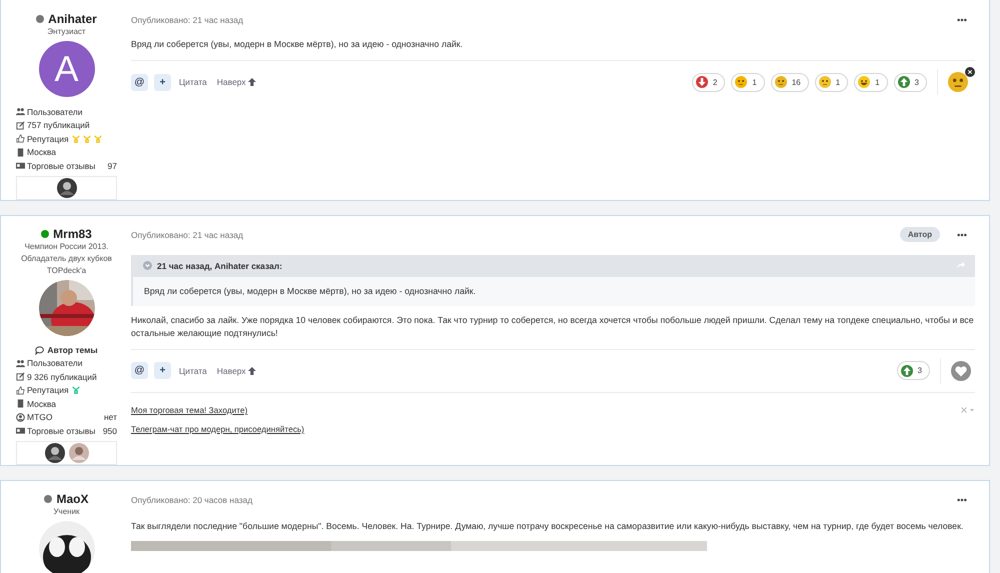  What do you see at coordinates (66, 512) in the screenshot?
I see `user-title: Ученик` at bounding box center [66, 512].